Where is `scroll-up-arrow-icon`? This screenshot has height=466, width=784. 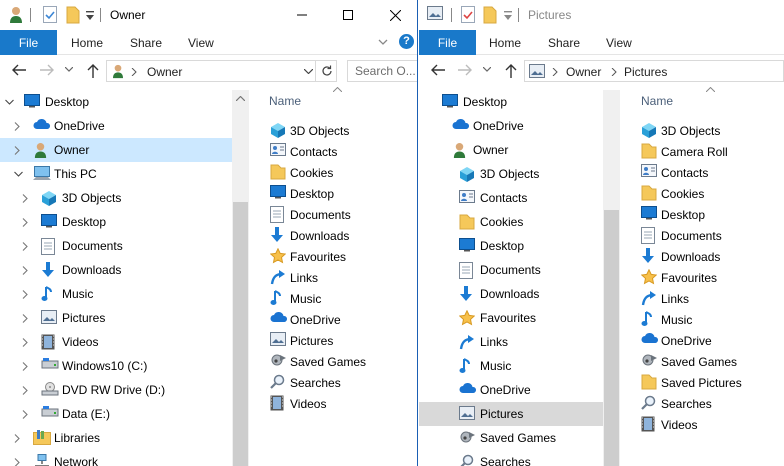
scroll-up-arrow-icon is located at coordinates (240, 98).